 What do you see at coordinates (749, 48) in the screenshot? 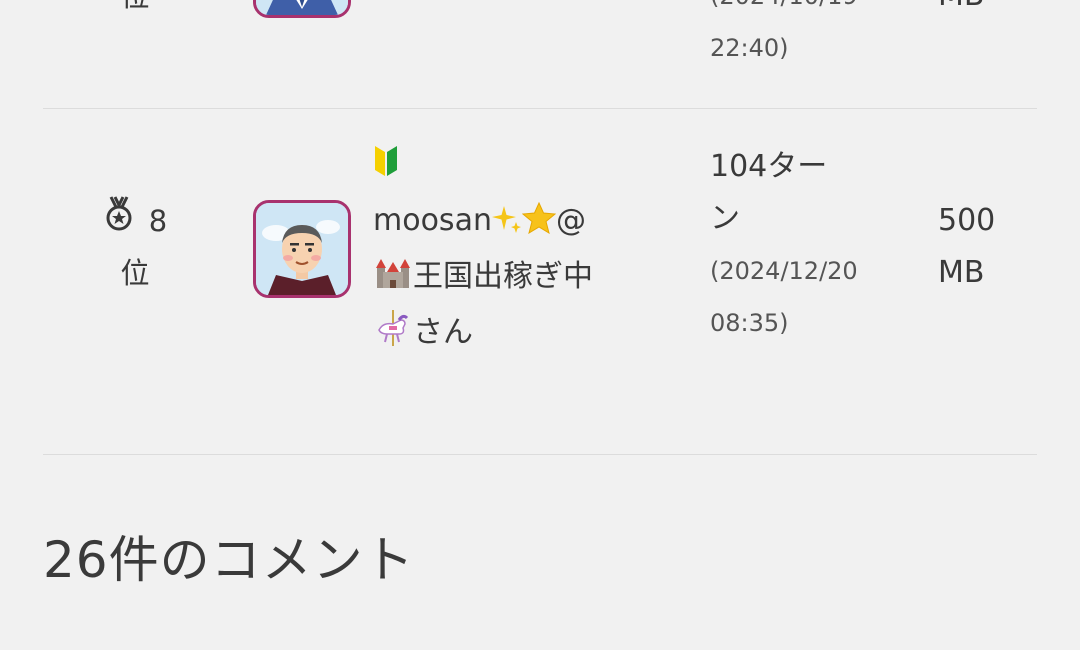
I see `record-time: 22:40)` at bounding box center [749, 48].